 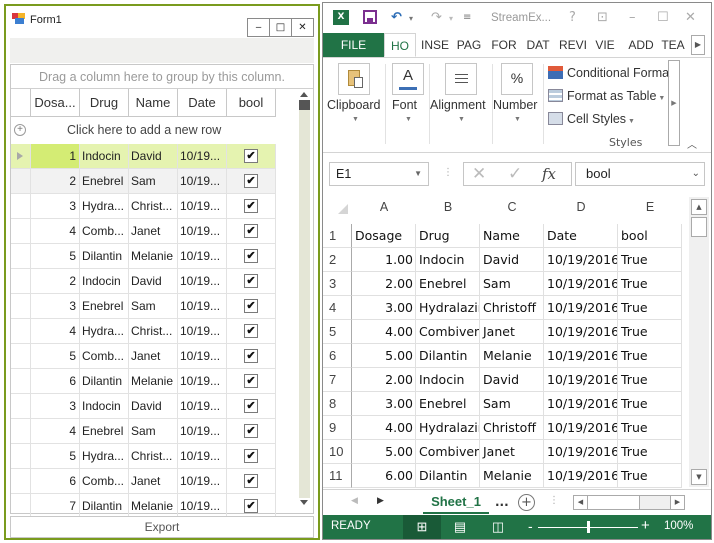 What do you see at coordinates (554, 500) in the screenshot?
I see `tab-split-grip-icon: ⋮` at bounding box center [554, 500].